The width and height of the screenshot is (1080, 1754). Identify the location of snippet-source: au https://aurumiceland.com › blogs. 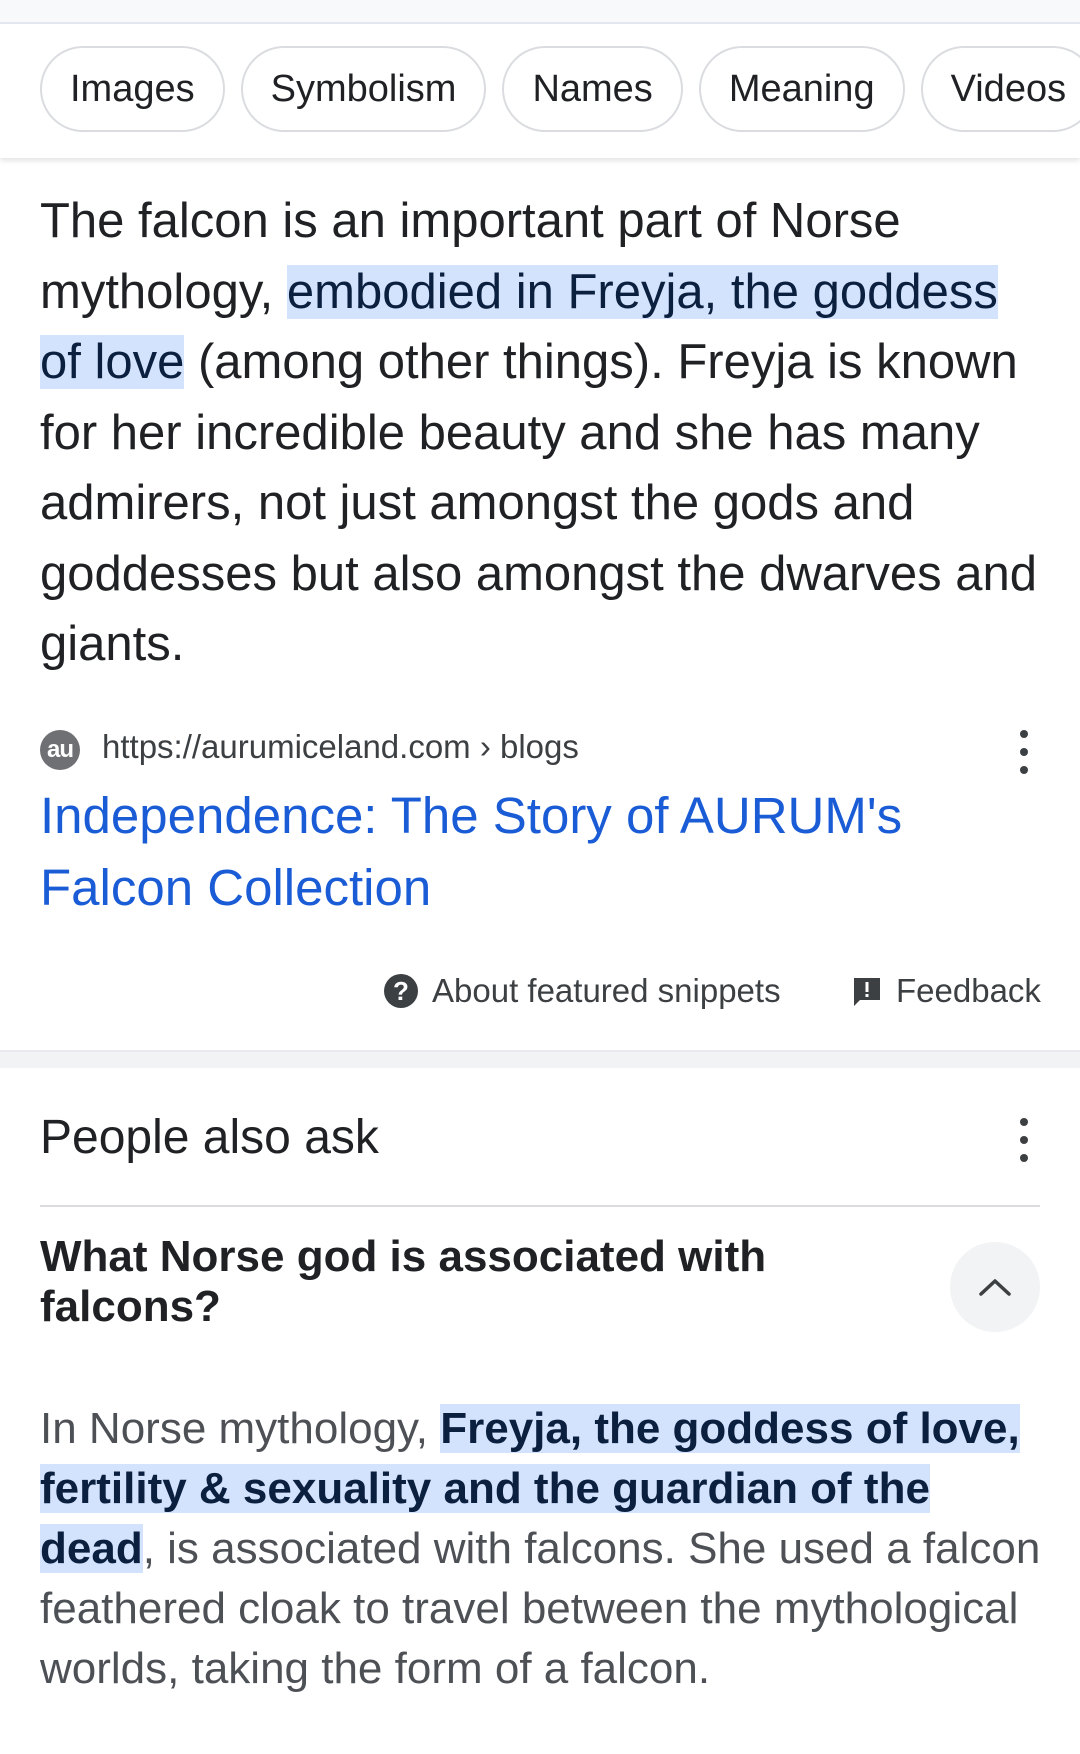
(540, 748).